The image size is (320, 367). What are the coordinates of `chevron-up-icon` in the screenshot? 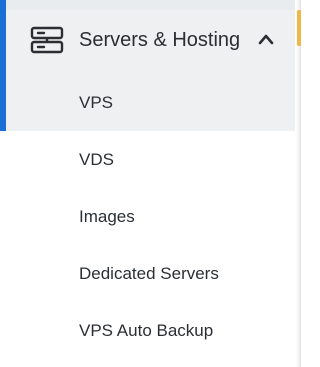 It's located at (266, 39).